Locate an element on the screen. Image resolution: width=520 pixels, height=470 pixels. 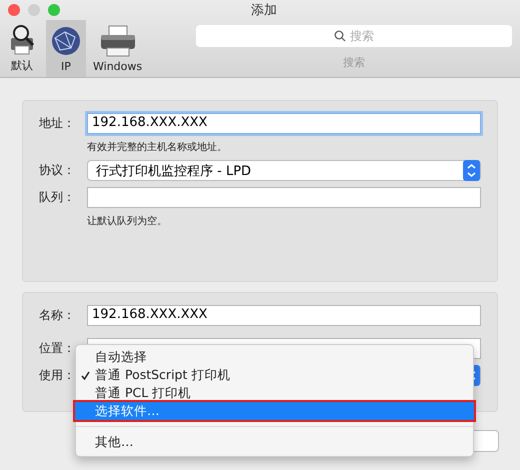
close-button is located at coordinates (14, 10).